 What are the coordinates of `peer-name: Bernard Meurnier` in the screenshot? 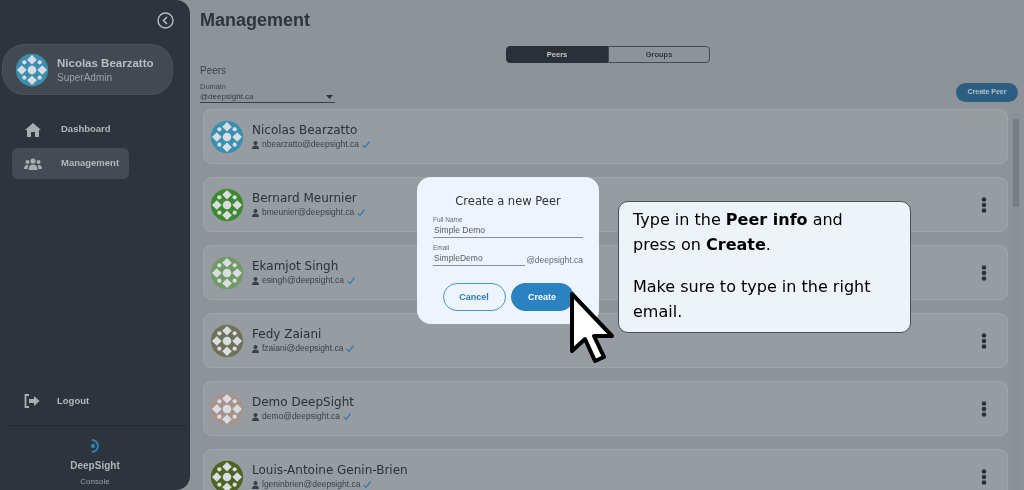 It's located at (304, 198).